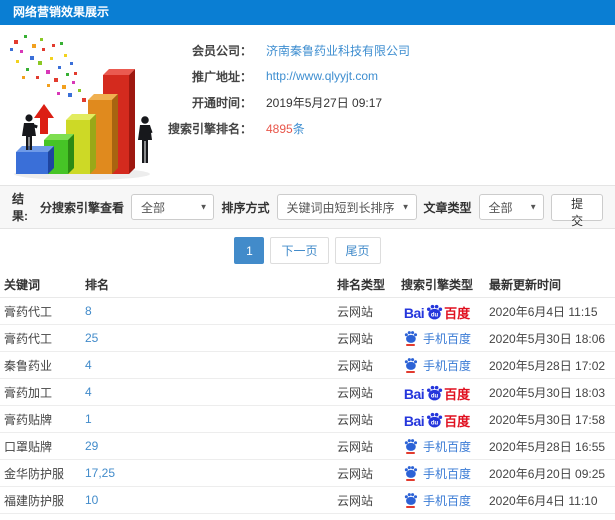 This screenshot has width=615, height=520. Describe the element at coordinates (209, 128) in the screenshot. I see `ranking-count-label: 搜索引擎排名：` at that location.